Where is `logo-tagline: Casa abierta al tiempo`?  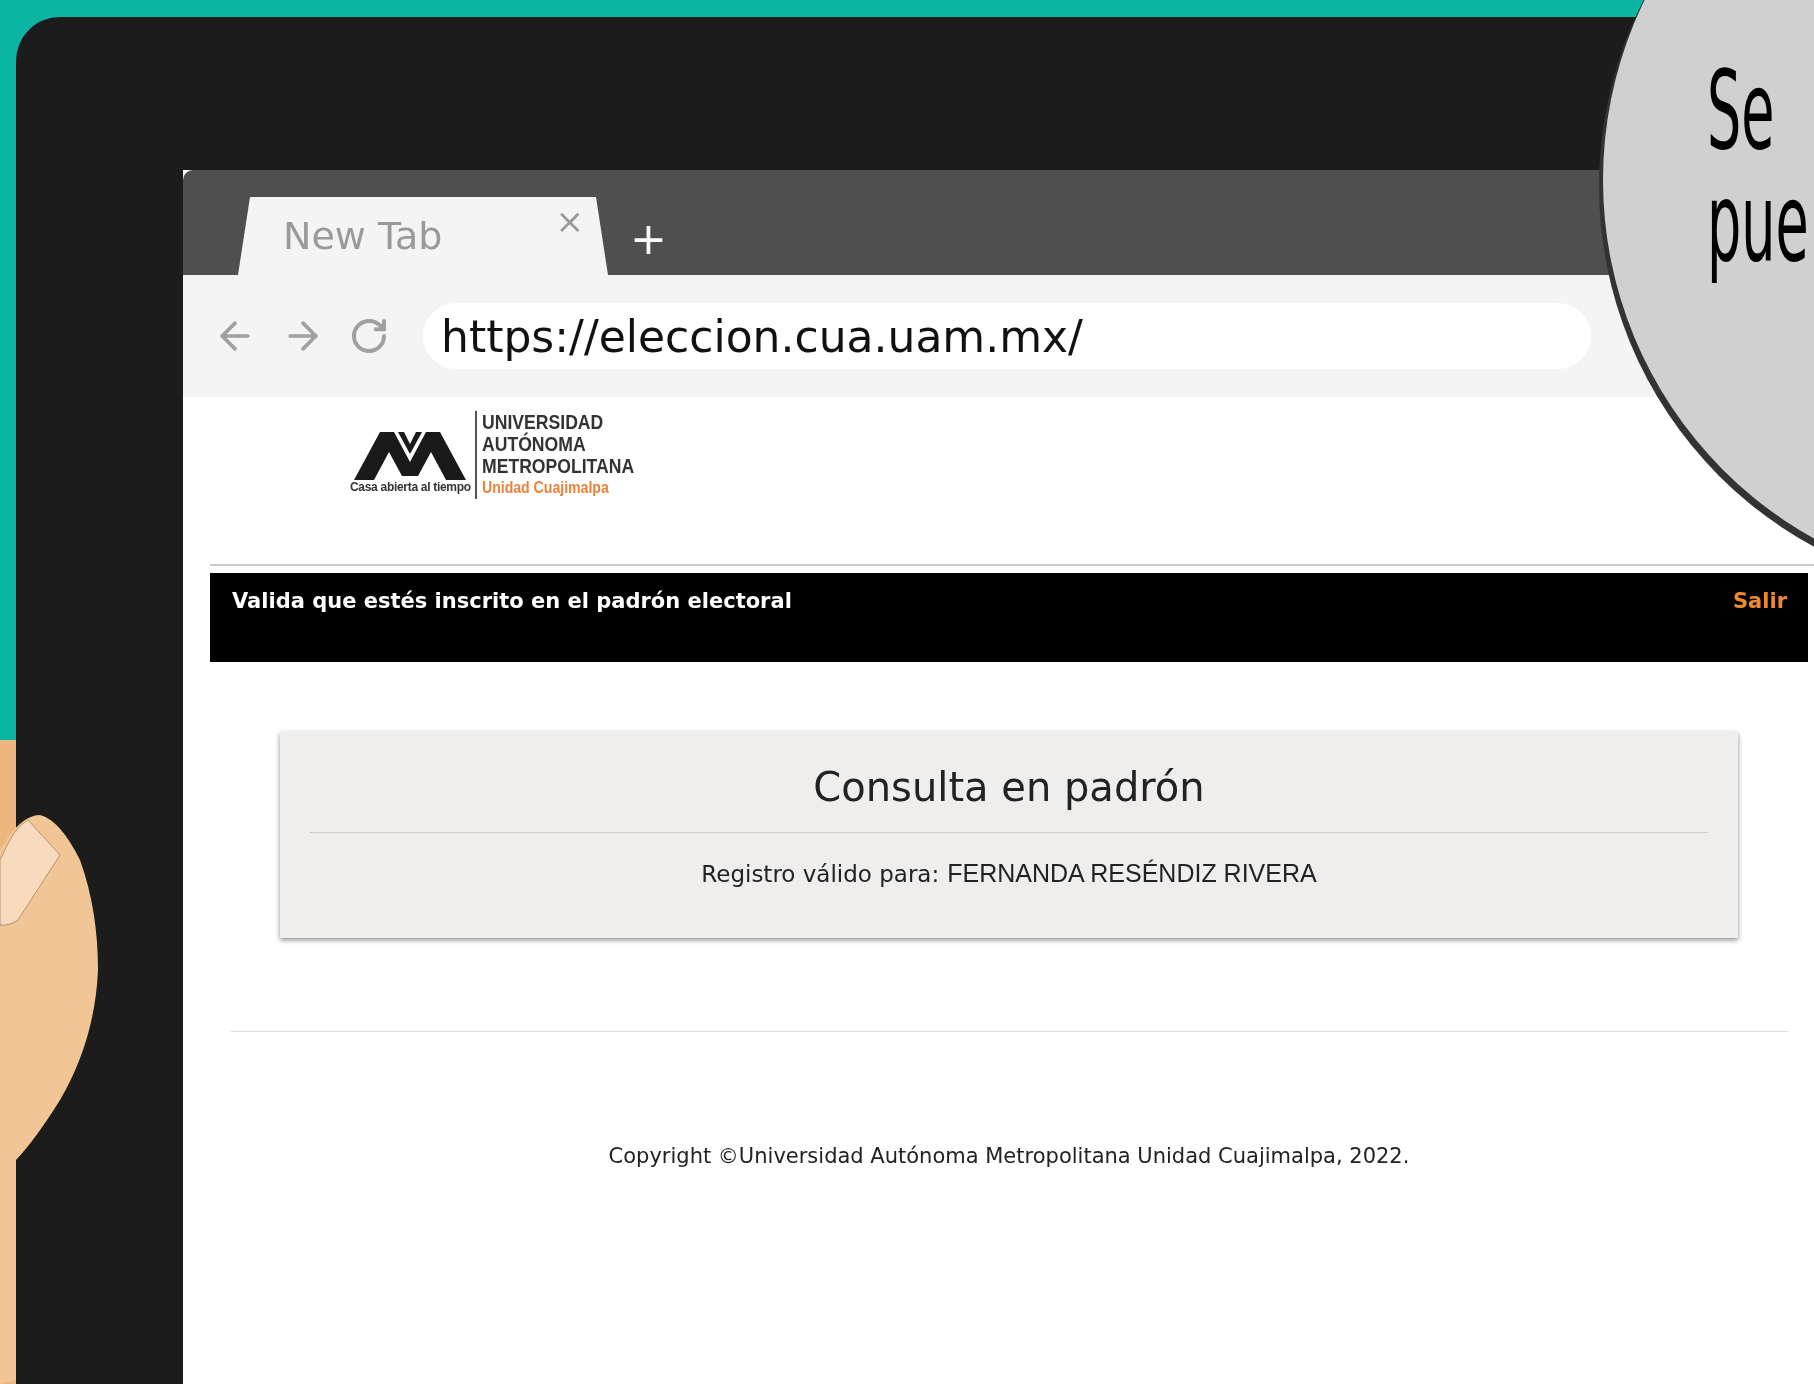 logo-tagline: Casa abierta al tiempo is located at coordinates (410, 487).